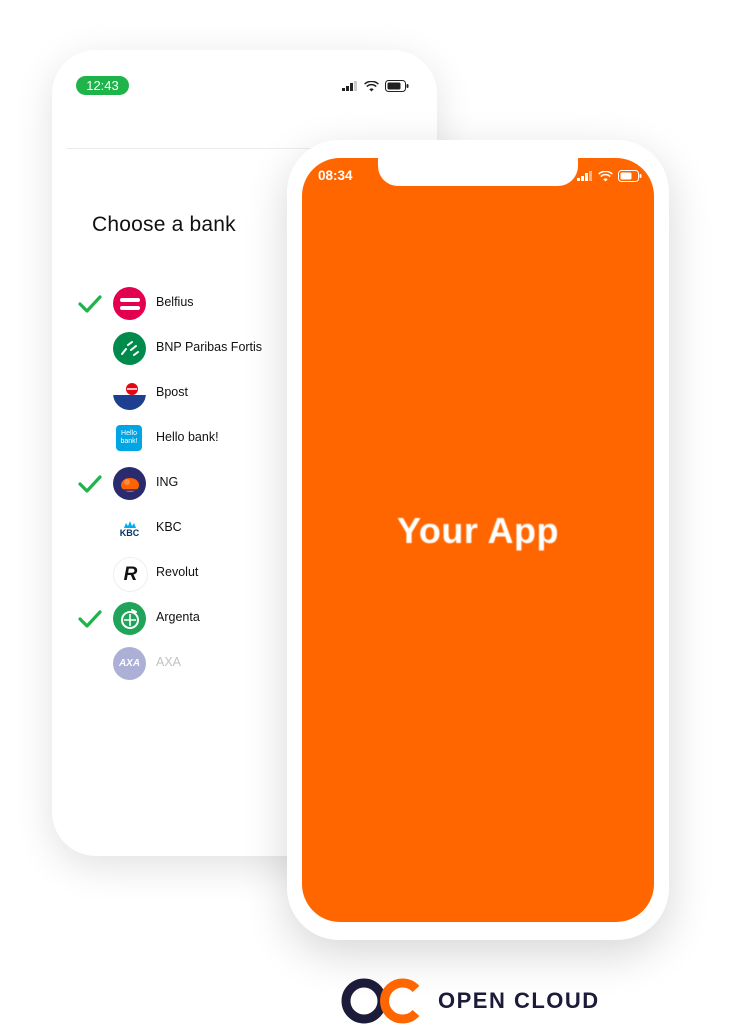 The height and width of the screenshot is (1025, 740). What do you see at coordinates (209, 347) in the screenshot?
I see `bank-name: BNP Paribas Fortis` at bounding box center [209, 347].